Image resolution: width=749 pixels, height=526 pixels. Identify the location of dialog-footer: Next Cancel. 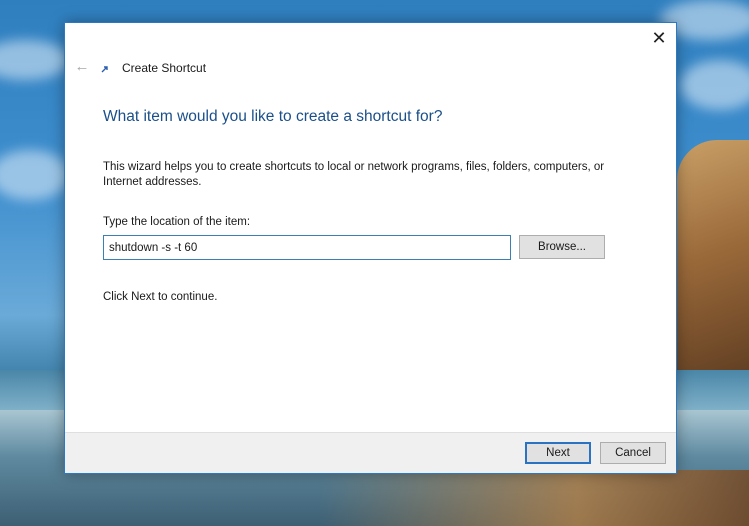
(370, 452).